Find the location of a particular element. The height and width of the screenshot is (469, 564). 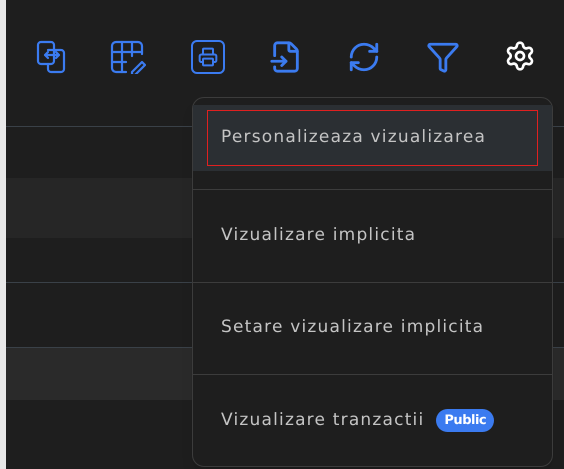

toolbar-button is located at coordinates (520, 56).